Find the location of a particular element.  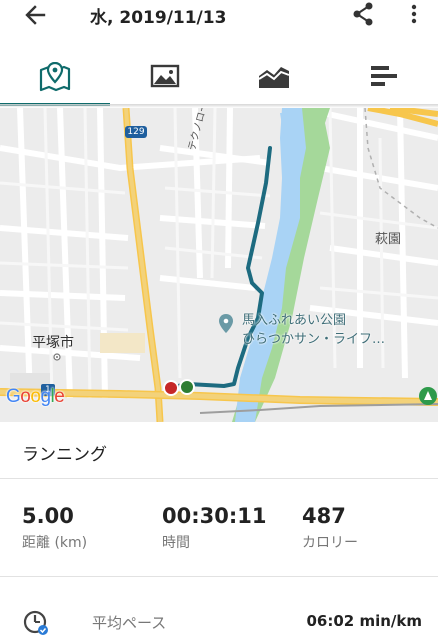

map-icon is located at coordinates (55, 77).